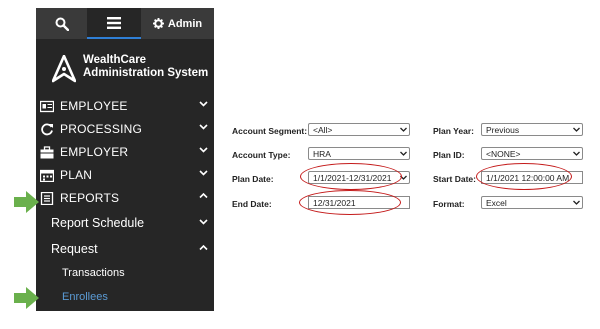 The width and height of the screenshot is (600, 329). I want to click on plan-date-value: 1/1/2021-12/31/2021, so click(352, 178).